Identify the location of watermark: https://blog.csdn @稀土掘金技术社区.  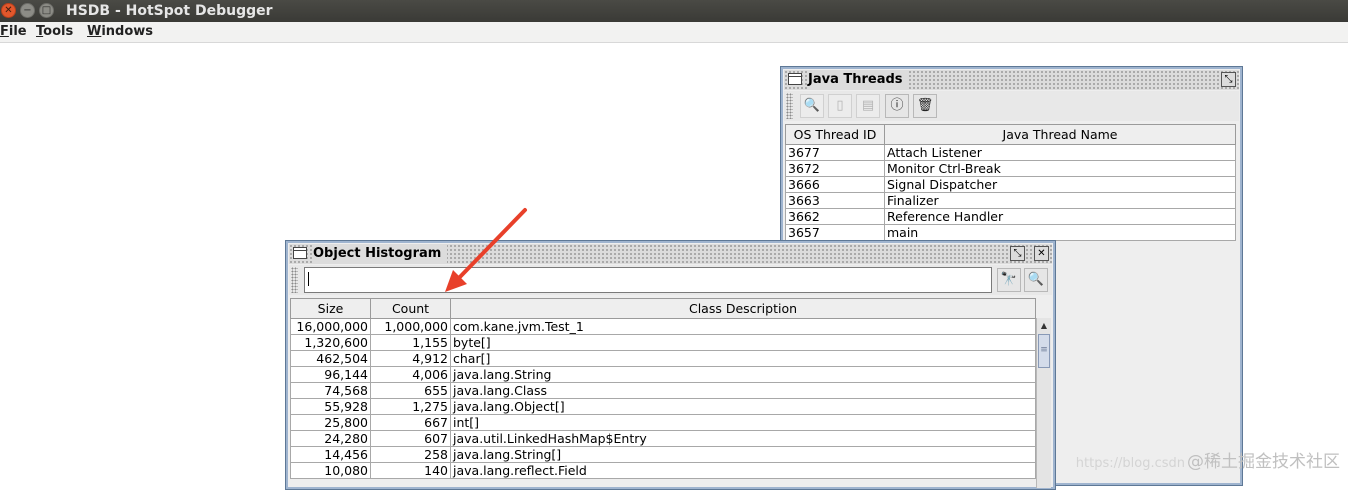
(1208, 459).